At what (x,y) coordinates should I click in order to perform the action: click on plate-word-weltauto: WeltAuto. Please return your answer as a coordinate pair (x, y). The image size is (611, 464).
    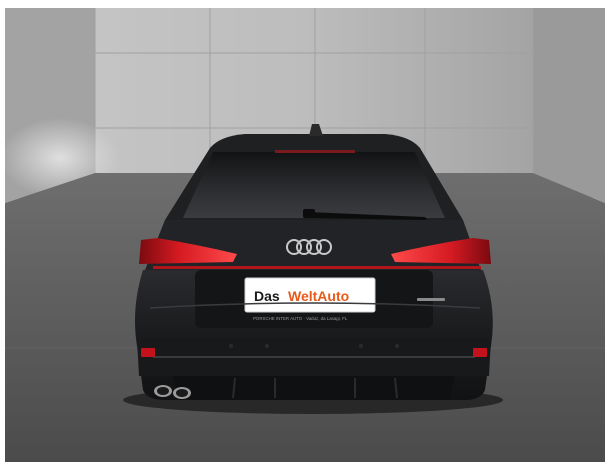
    Looking at the image, I should click on (318, 296).